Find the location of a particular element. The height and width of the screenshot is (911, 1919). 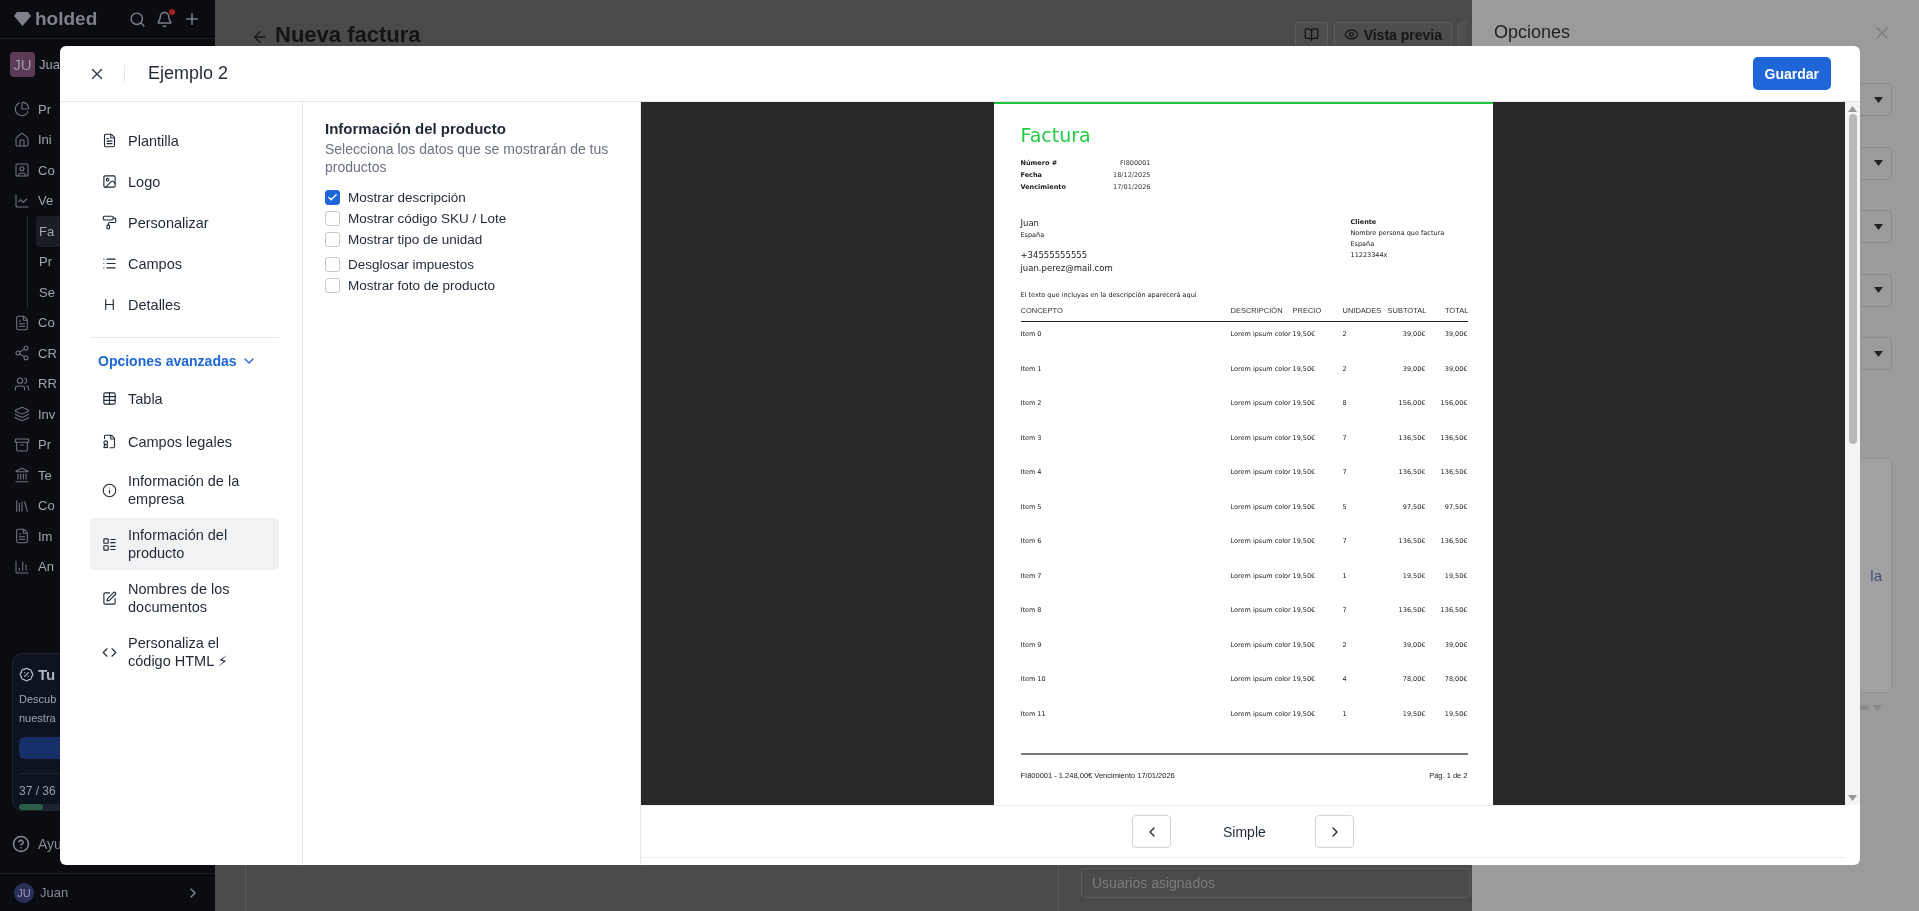

user-avatar: JU is located at coordinates (24, 892).